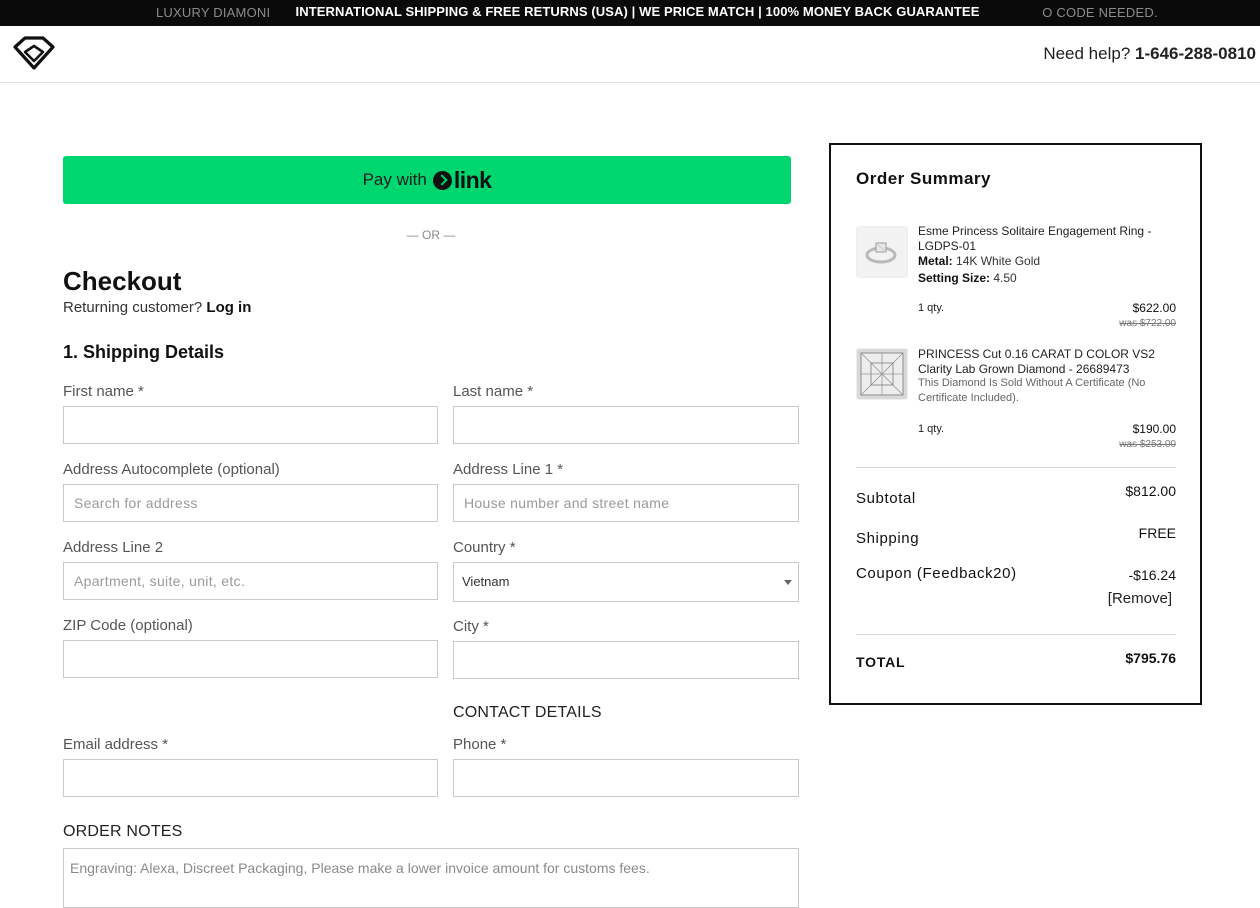 The height and width of the screenshot is (908, 1260). What do you see at coordinates (935, 261) in the screenshot?
I see `item-1-metal-label: Metal:` at bounding box center [935, 261].